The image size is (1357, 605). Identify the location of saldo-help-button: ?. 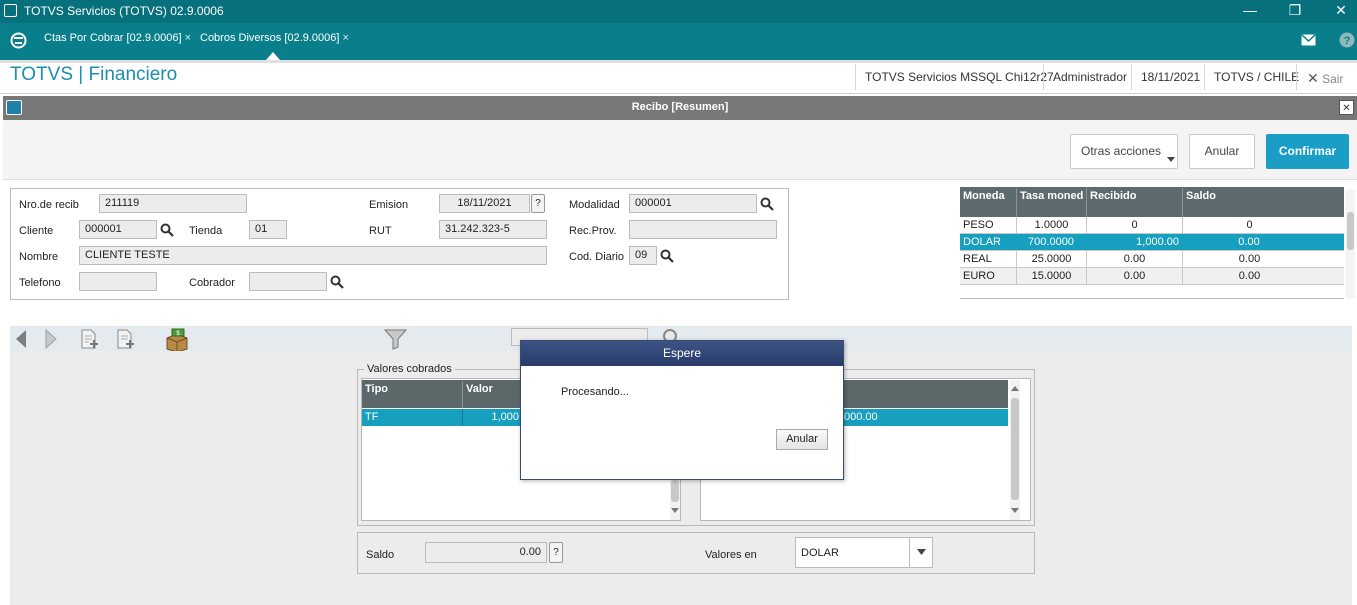
(556, 552).